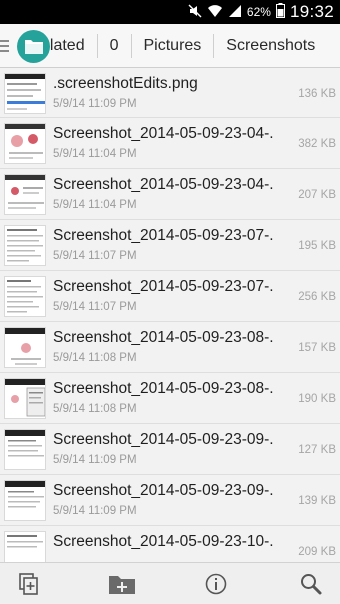  I want to click on file-row: Screenshot_2014-05-09-23-10-... 209 KB, so click(170, 544).